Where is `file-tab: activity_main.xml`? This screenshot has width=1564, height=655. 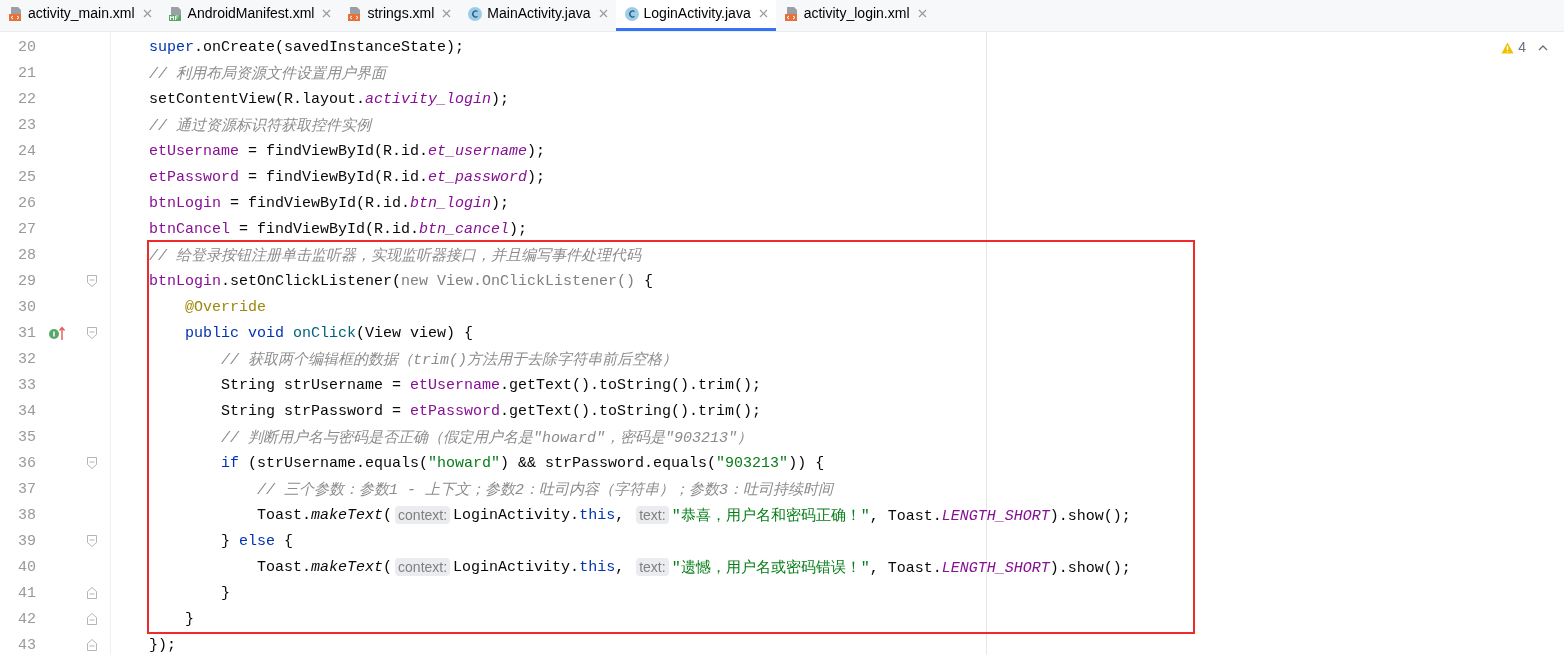 file-tab: activity_main.xml is located at coordinates (80, 15).